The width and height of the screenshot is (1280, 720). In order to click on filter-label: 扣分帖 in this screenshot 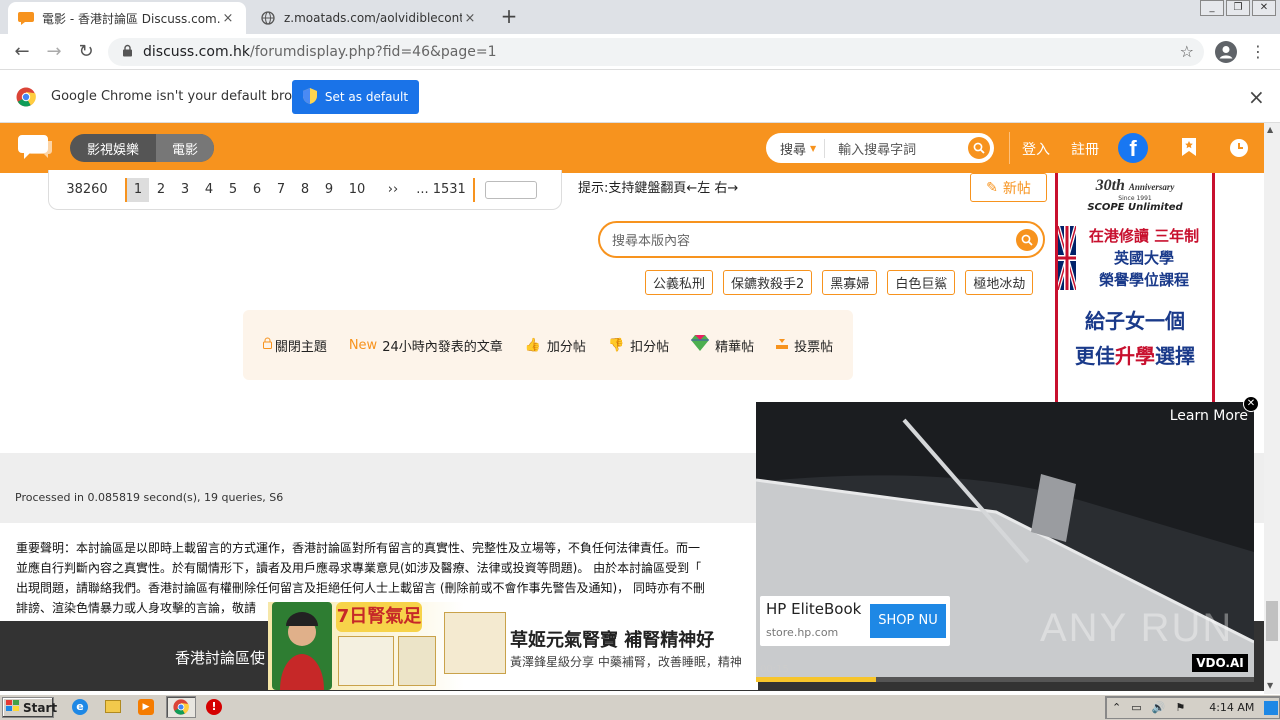, I will do `click(650, 347)`.